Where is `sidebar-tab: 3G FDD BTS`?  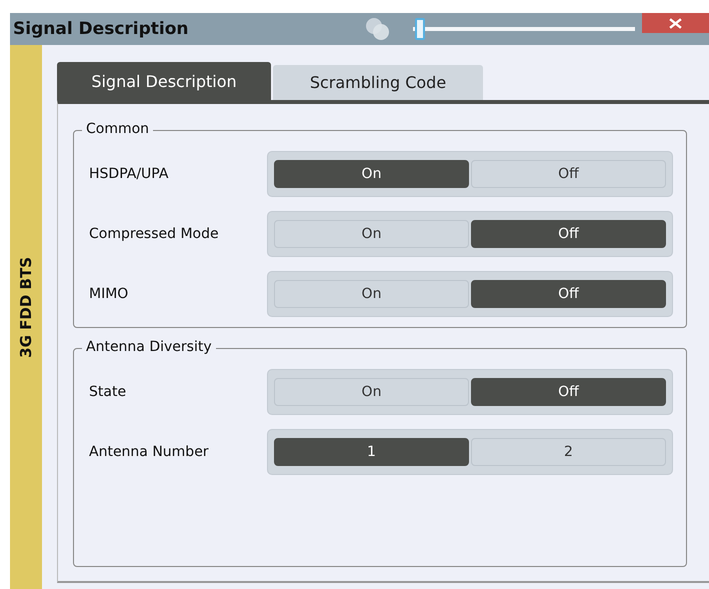 sidebar-tab: 3G FDD BTS is located at coordinates (26, 317).